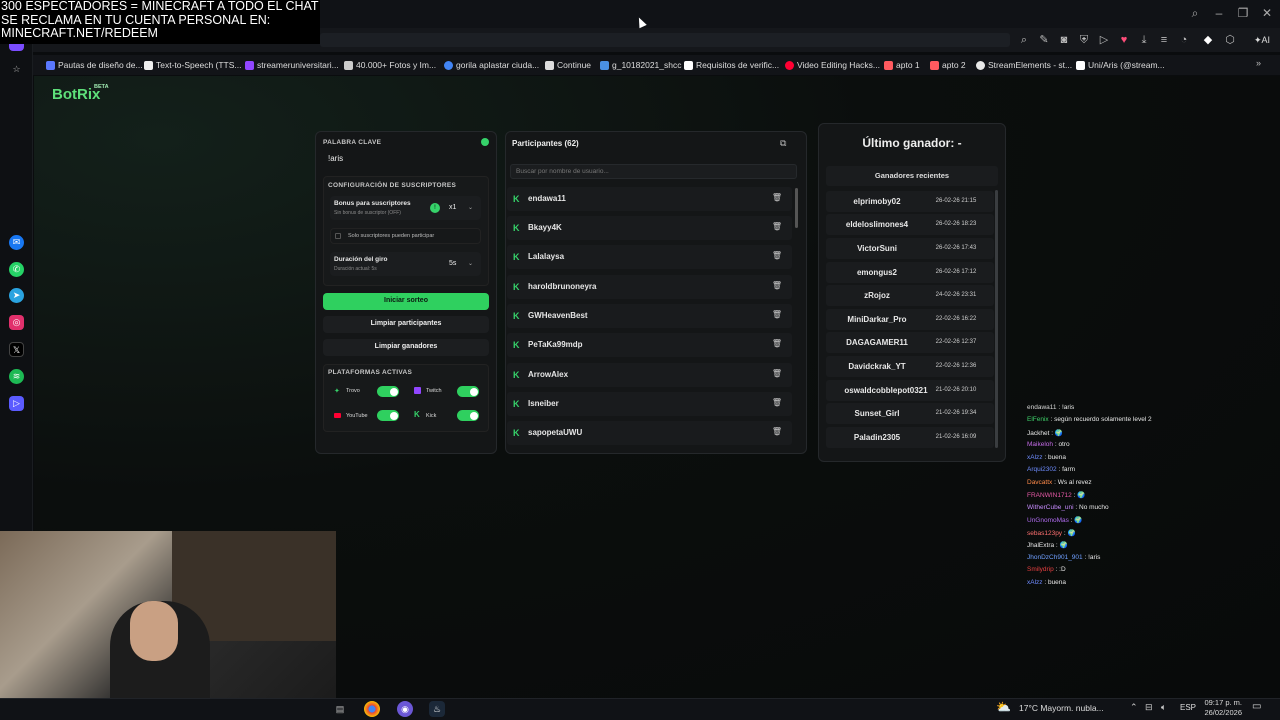  Describe the element at coordinates (562, 286) in the screenshot. I see `participant-name: haroldbrunoneyra` at that location.